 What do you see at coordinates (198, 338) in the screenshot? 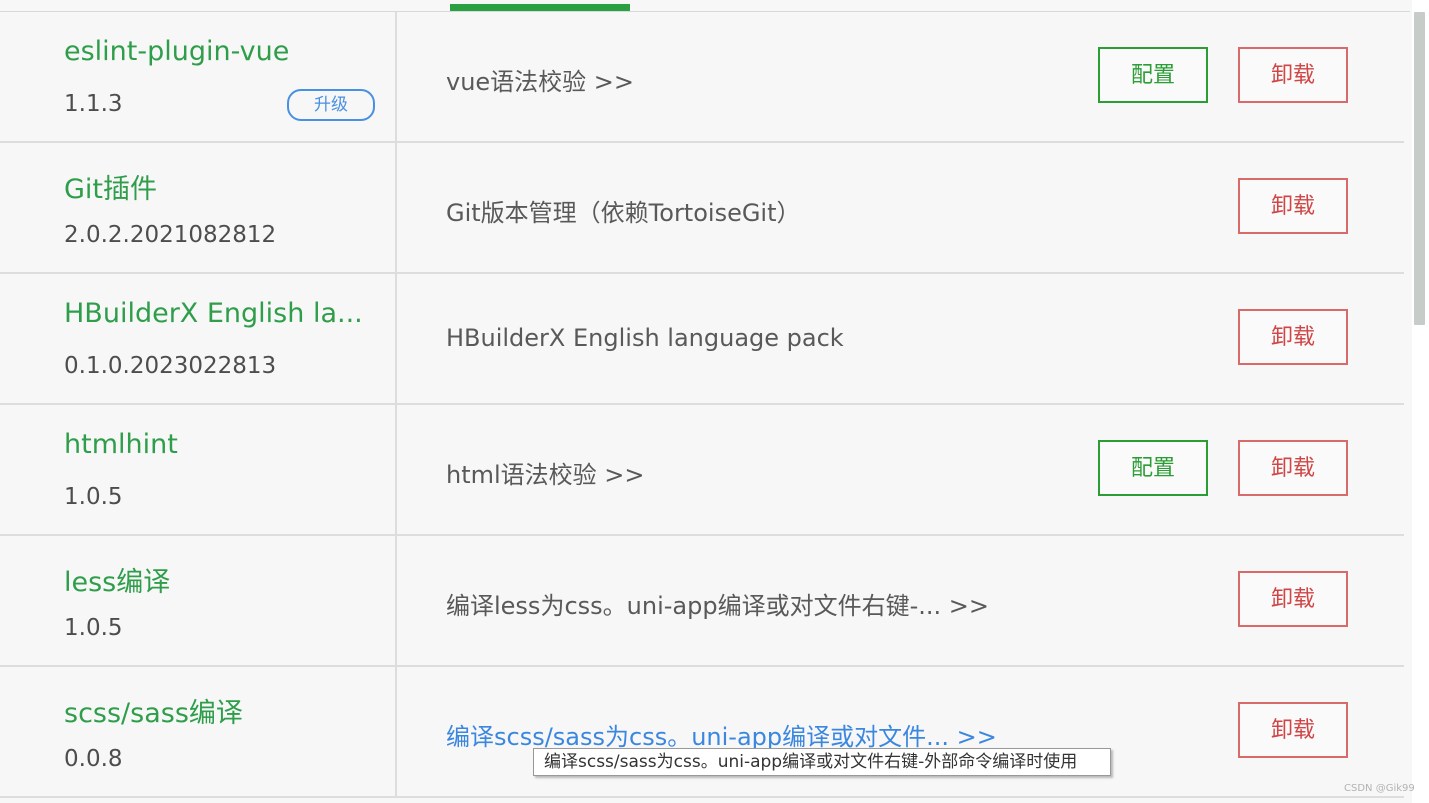
I see `plugin-info: HBuilderX English la... 0.1.0.2023022813` at bounding box center [198, 338].